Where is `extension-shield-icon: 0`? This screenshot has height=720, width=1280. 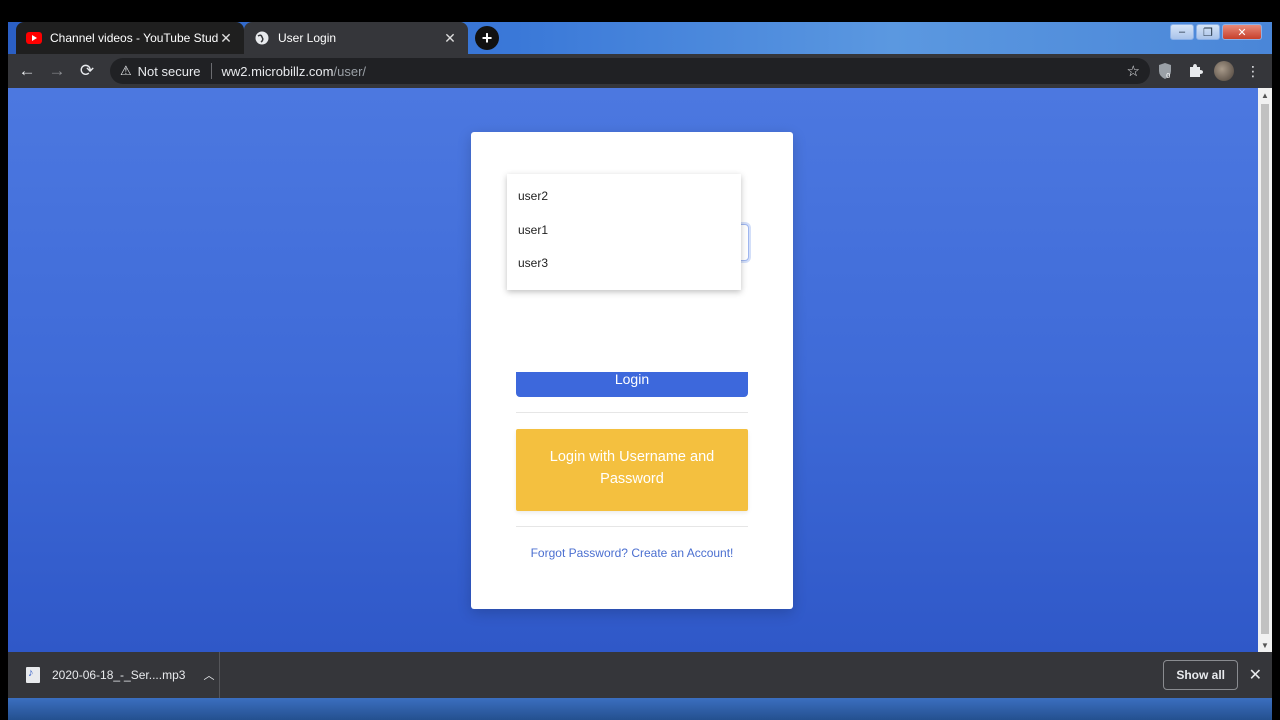 extension-shield-icon: 0 is located at coordinates (1165, 71).